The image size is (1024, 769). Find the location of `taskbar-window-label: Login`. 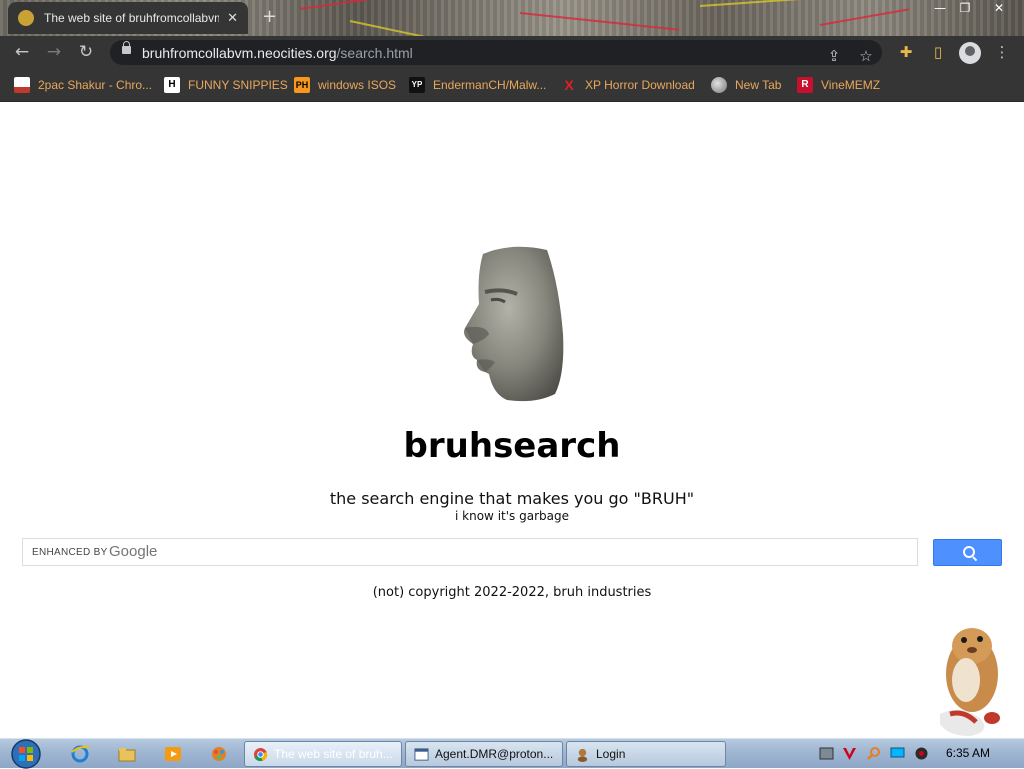

taskbar-window-label: Login is located at coordinates (611, 754).